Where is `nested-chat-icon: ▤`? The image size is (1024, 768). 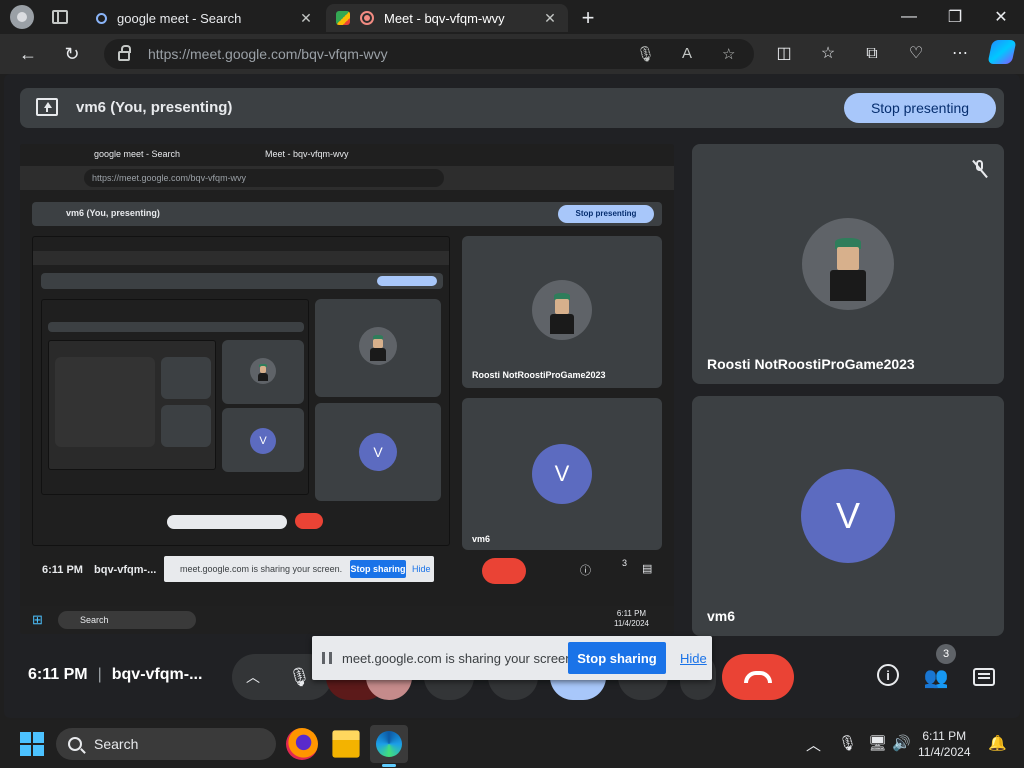
nested-chat-icon: ▤ is located at coordinates (647, 569).